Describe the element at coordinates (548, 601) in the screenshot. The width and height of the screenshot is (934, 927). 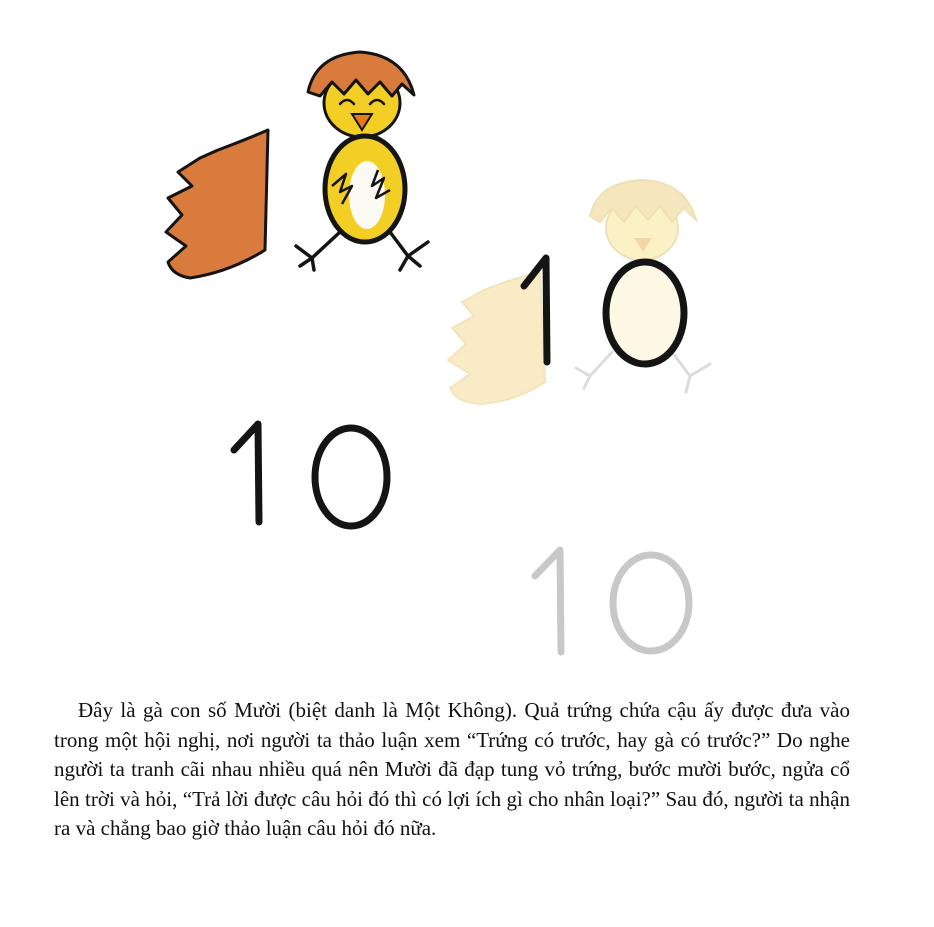
I see `digit-one-faded` at that location.